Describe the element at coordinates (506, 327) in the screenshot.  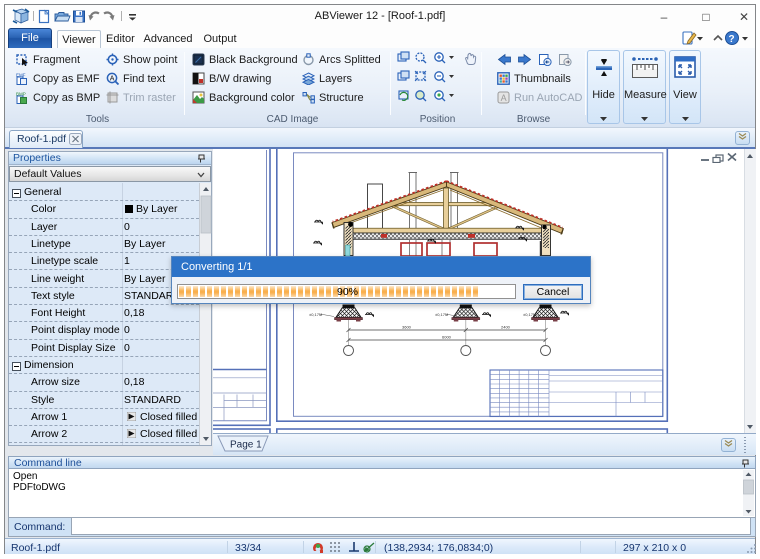
I see `svg-text: 2400` at that location.